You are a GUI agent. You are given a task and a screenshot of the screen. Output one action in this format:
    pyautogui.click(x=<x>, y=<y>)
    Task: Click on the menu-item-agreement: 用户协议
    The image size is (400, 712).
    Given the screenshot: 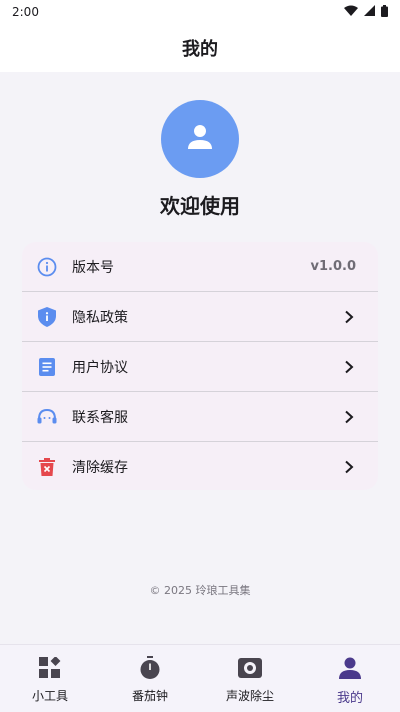 What is the action you would take?
    pyautogui.click(x=200, y=367)
    